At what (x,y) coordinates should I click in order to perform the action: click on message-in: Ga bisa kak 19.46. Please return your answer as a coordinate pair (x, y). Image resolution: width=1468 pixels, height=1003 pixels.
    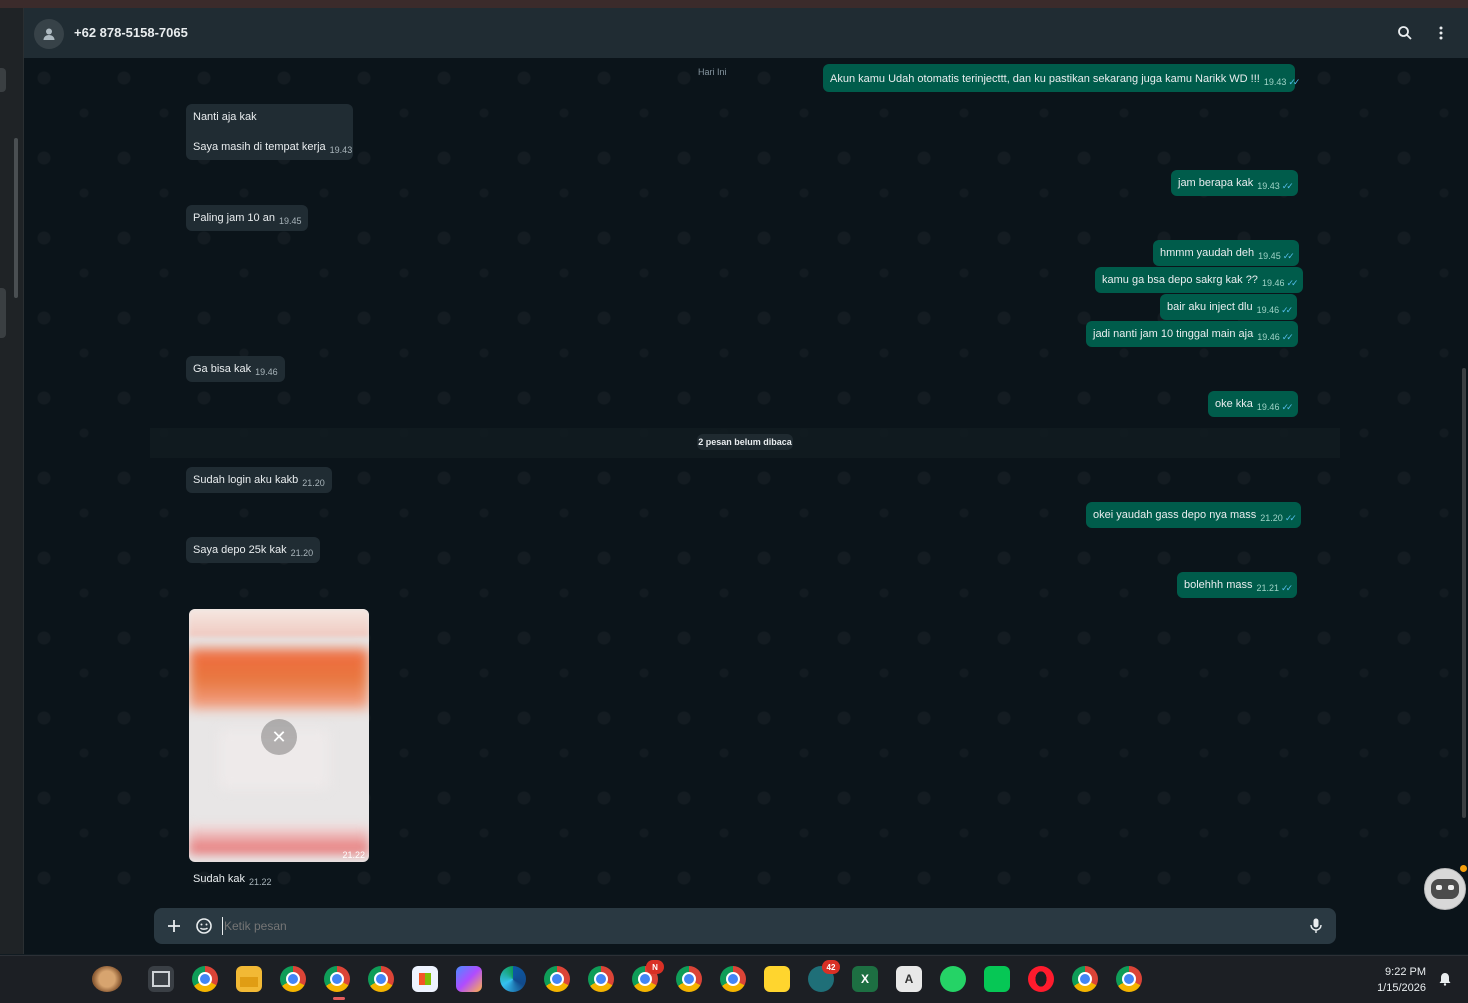
    Looking at the image, I should click on (235, 369).